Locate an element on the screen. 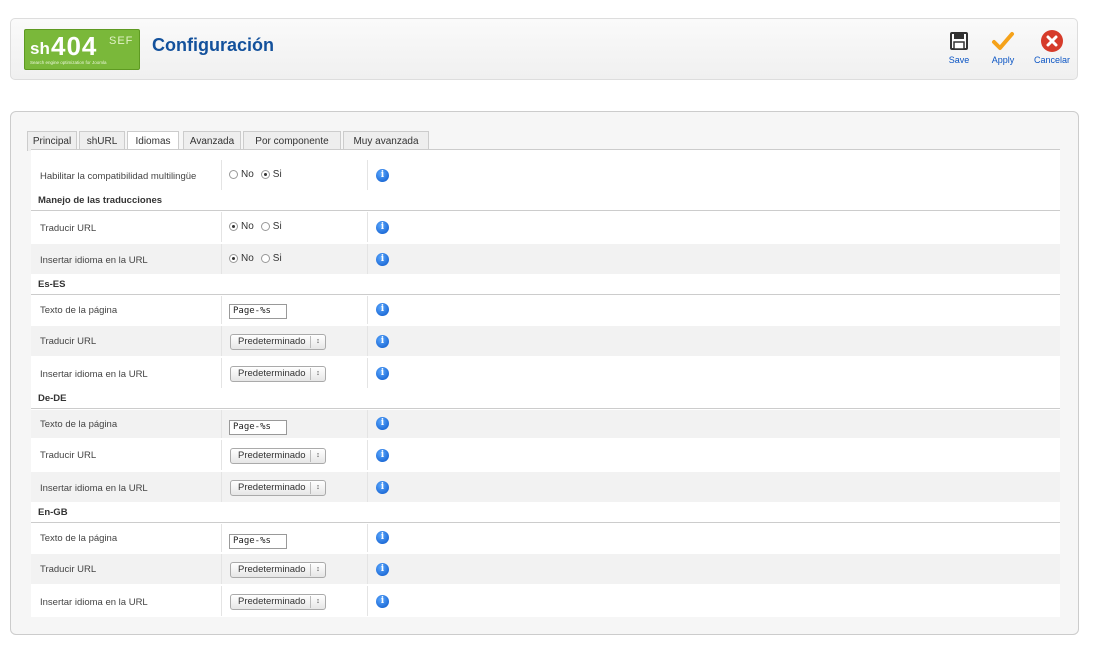 Image resolution: width=1100 pixels, height=662 pixels. save-button: Save is located at coordinates (959, 47).